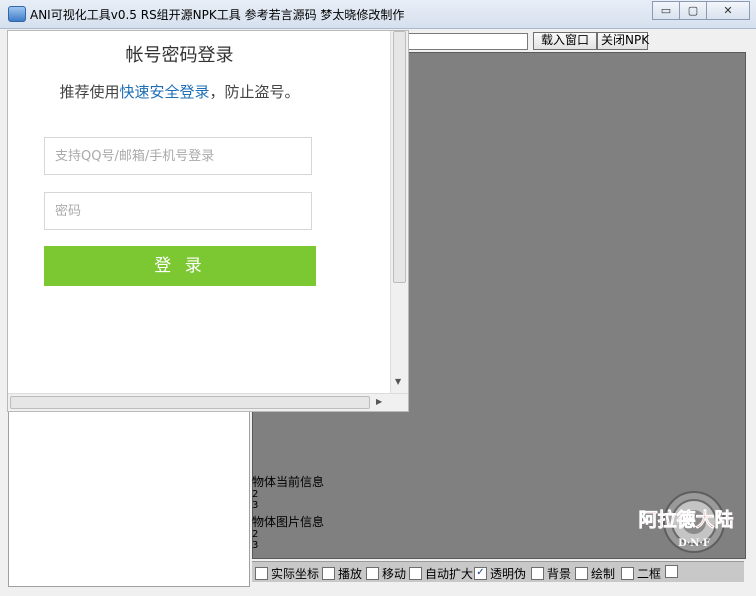  Describe the element at coordinates (565, 41) in the screenshot. I see `load-window-button: 载入窗口` at that location.